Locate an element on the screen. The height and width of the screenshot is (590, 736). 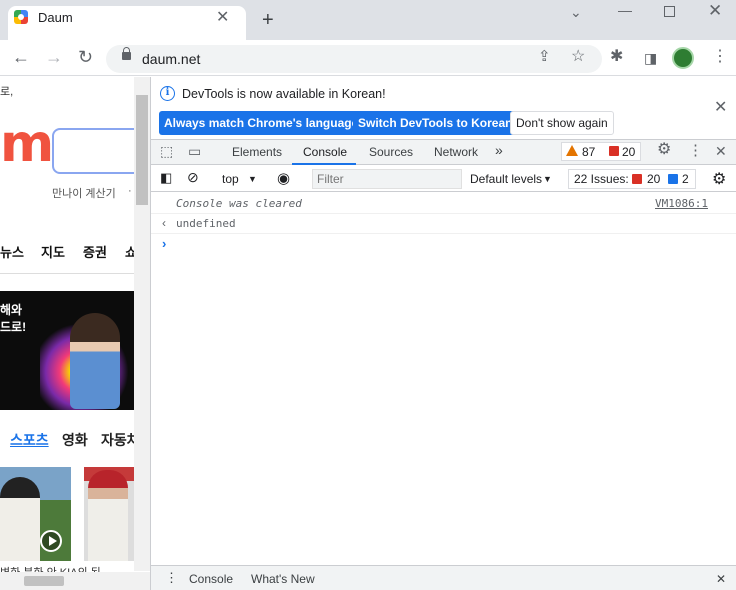
drawer-menu-icon: ⋮ is located at coordinates (171, 578).